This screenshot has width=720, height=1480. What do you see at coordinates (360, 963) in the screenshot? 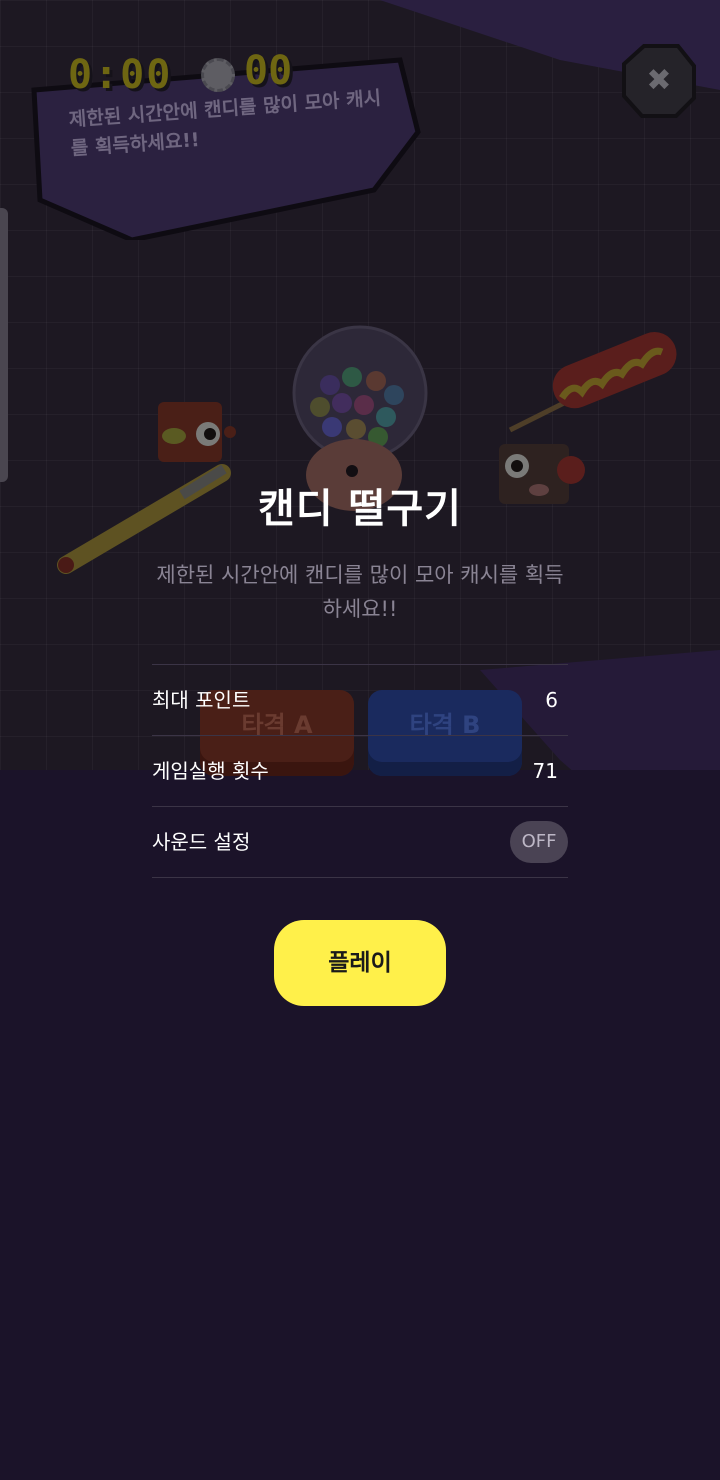
I see `play-button: 플레이` at bounding box center [360, 963].